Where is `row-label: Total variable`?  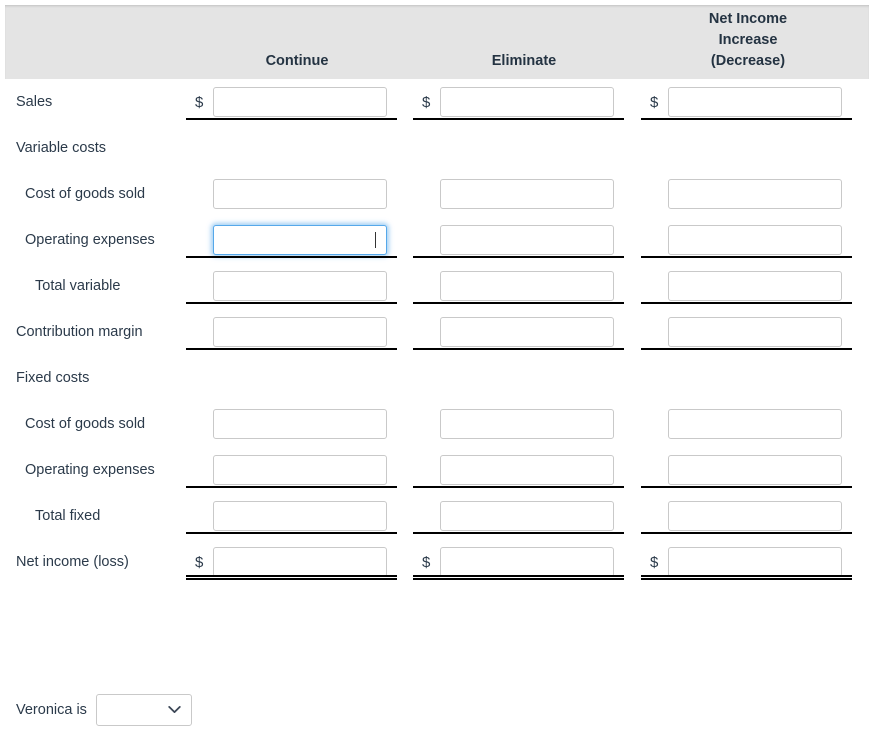
row-label: Total variable is located at coordinates (78, 286).